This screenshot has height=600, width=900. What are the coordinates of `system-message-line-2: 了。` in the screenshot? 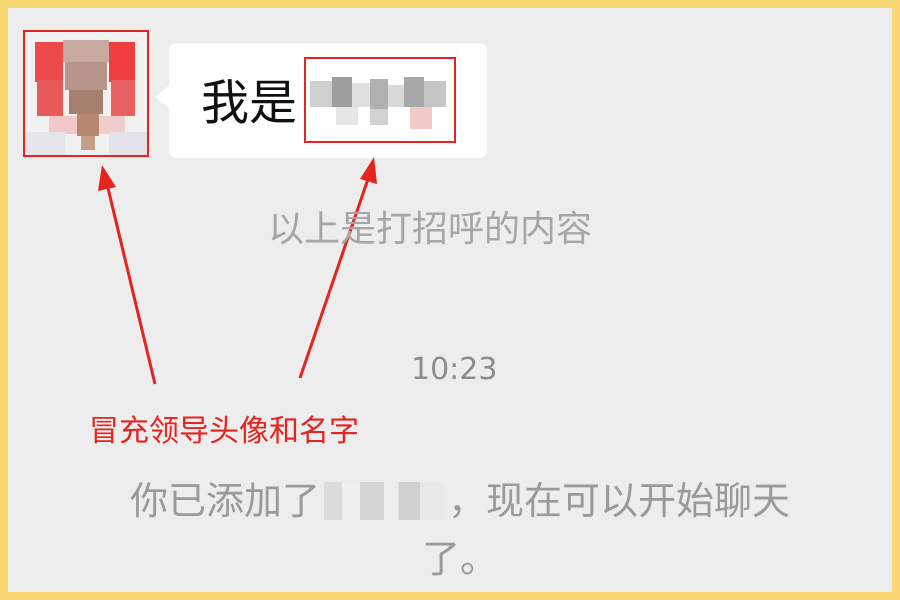 It's located at (459, 559).